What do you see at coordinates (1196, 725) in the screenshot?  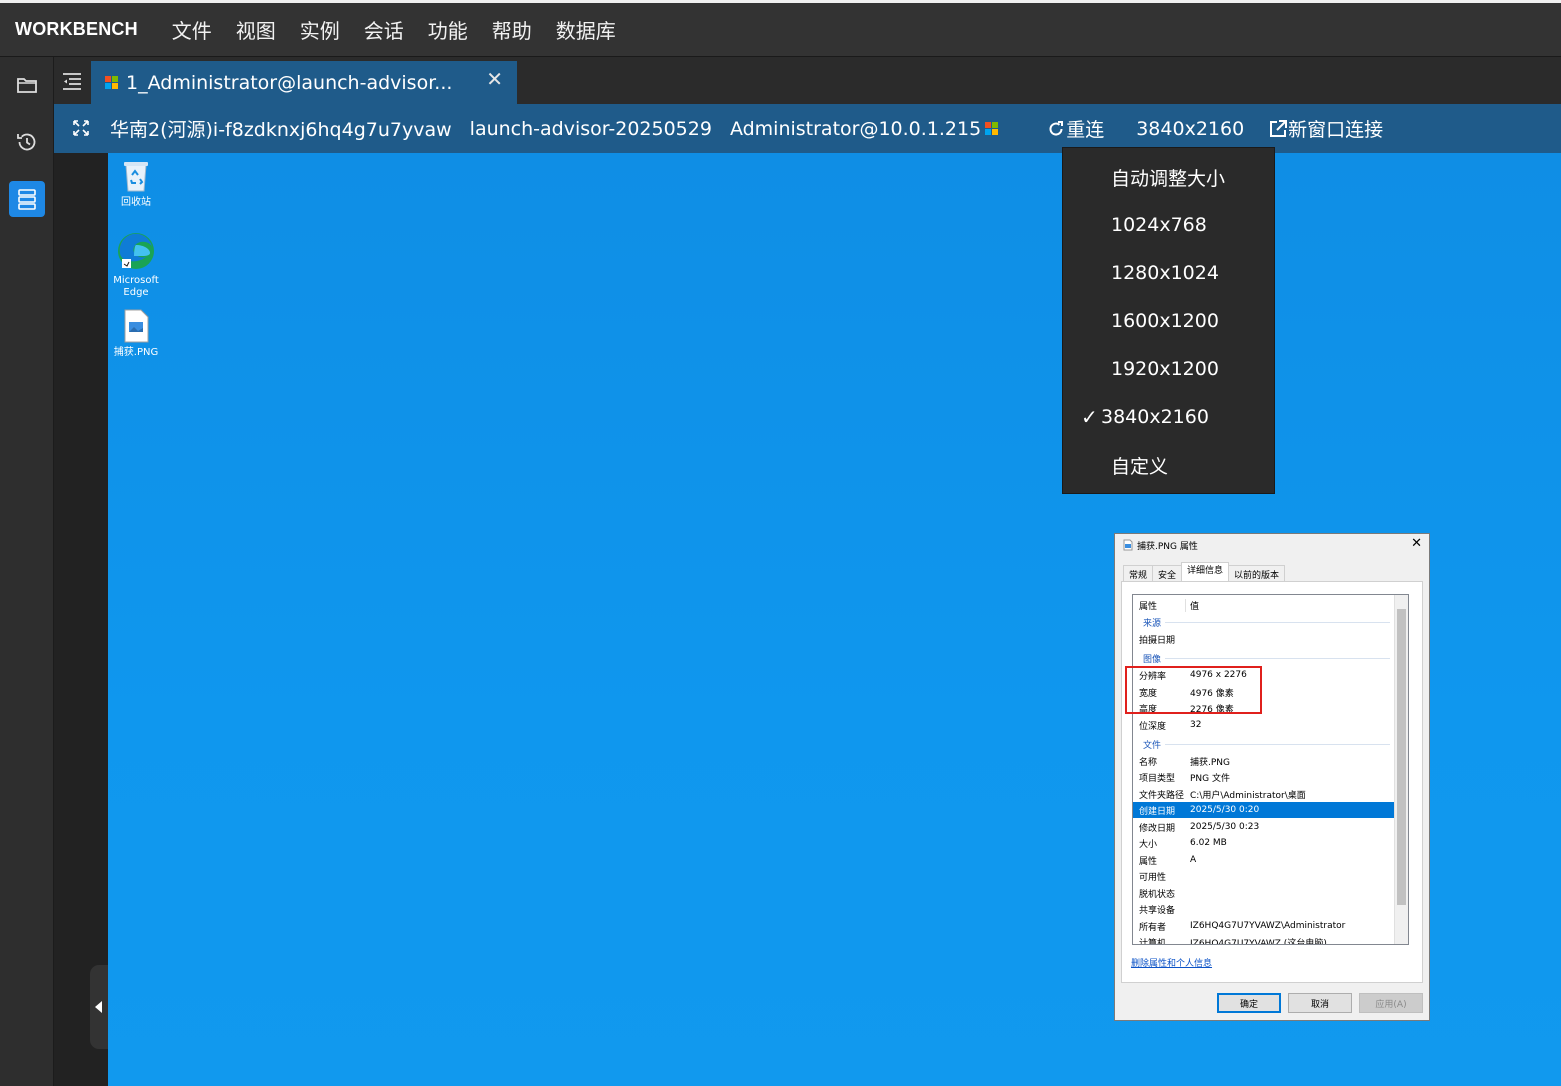 I see `property-value: 32` at bounding box center [1196, 725].